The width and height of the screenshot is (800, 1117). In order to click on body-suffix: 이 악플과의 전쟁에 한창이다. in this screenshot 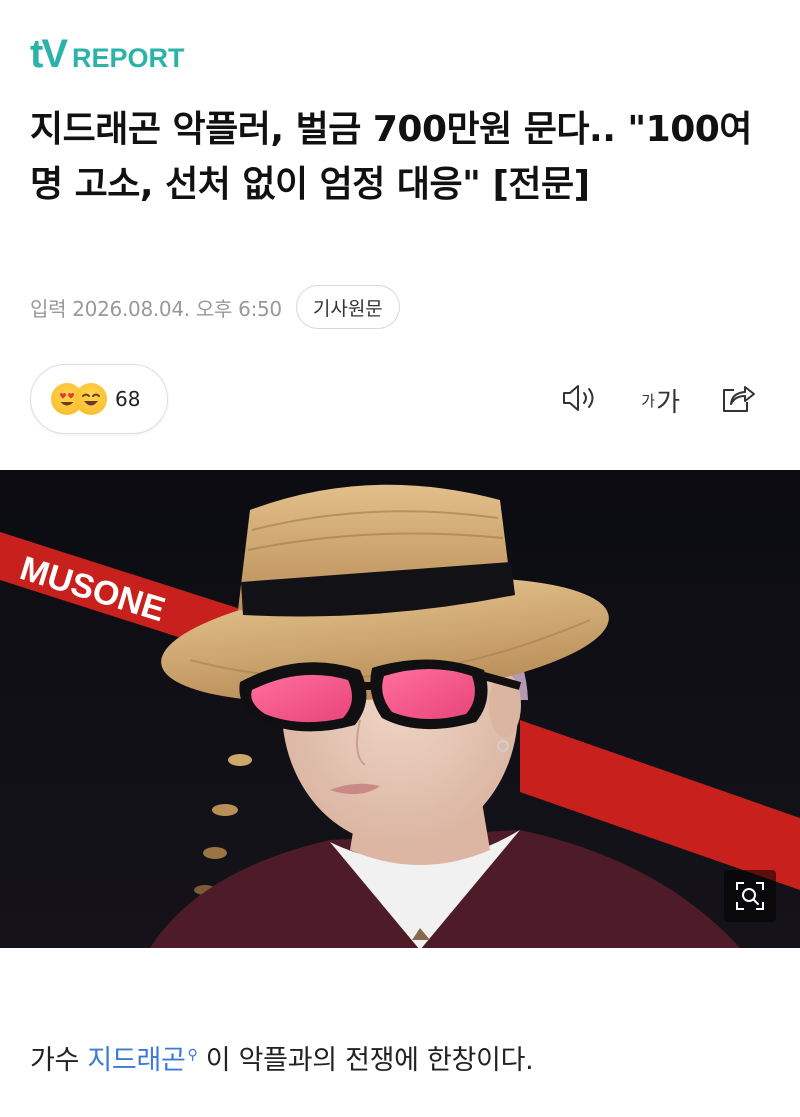, I will do `click(365, 1060)`.